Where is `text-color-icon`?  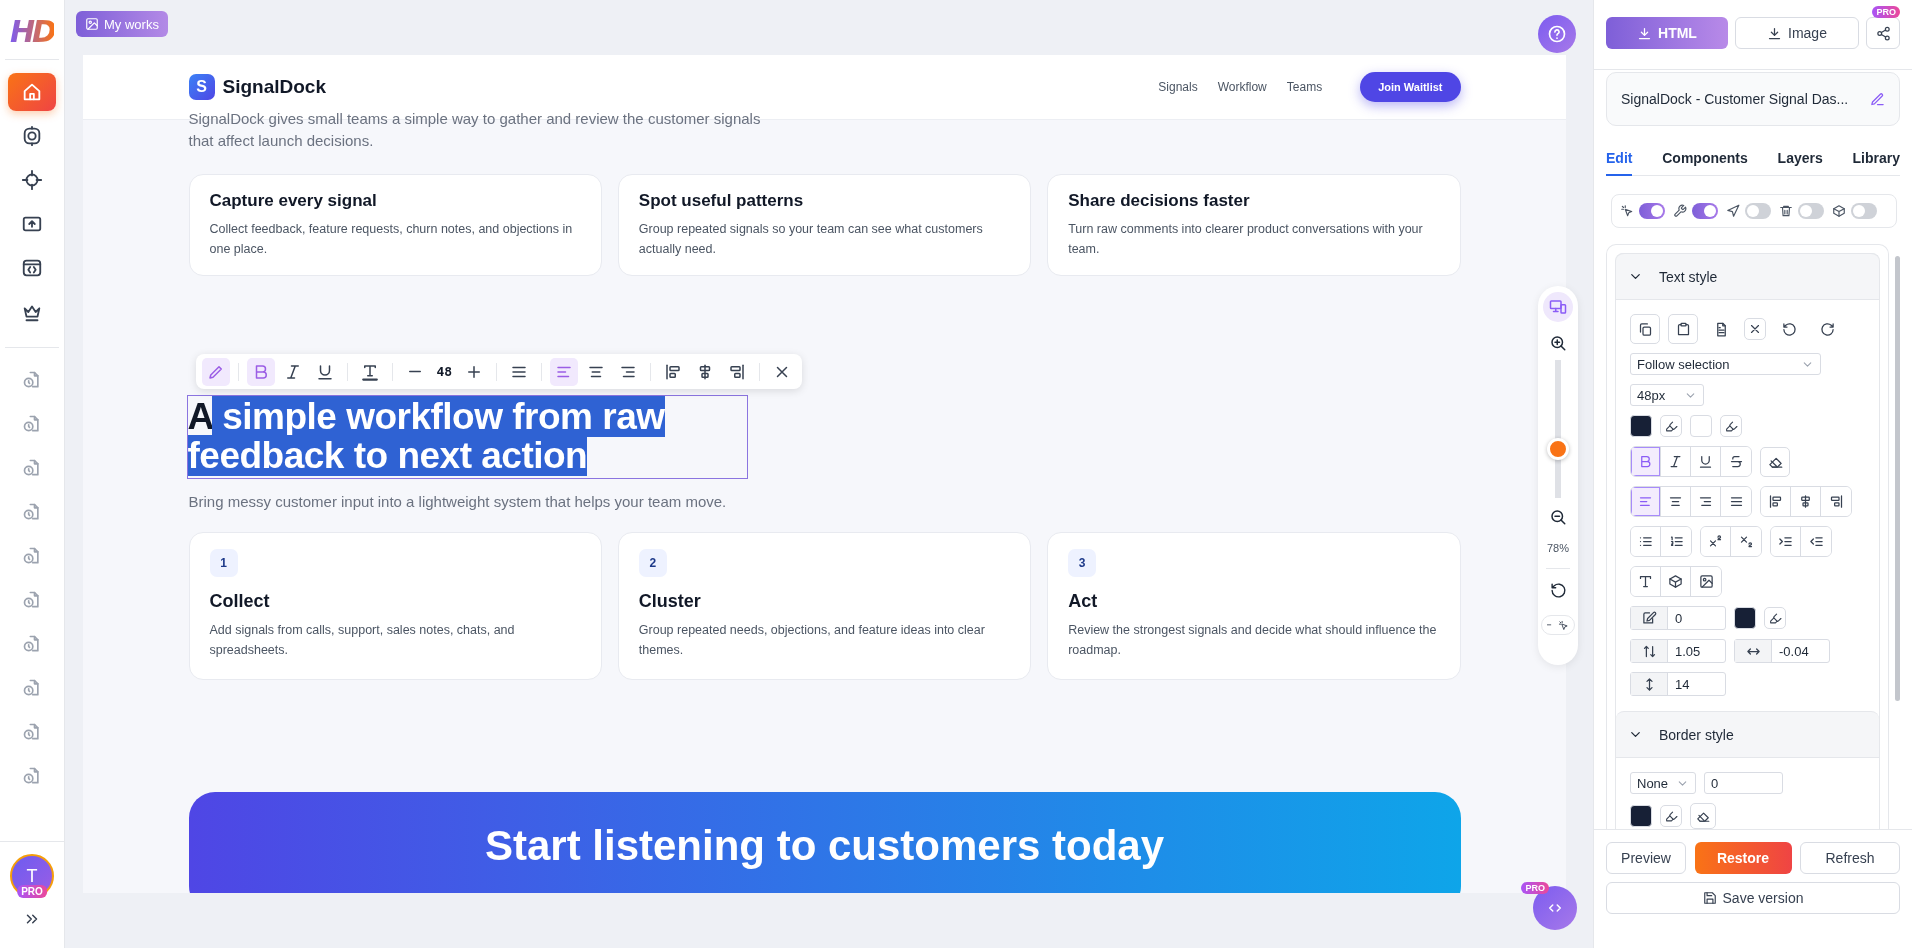 text-color-icon is located at coordinates (369, 371).